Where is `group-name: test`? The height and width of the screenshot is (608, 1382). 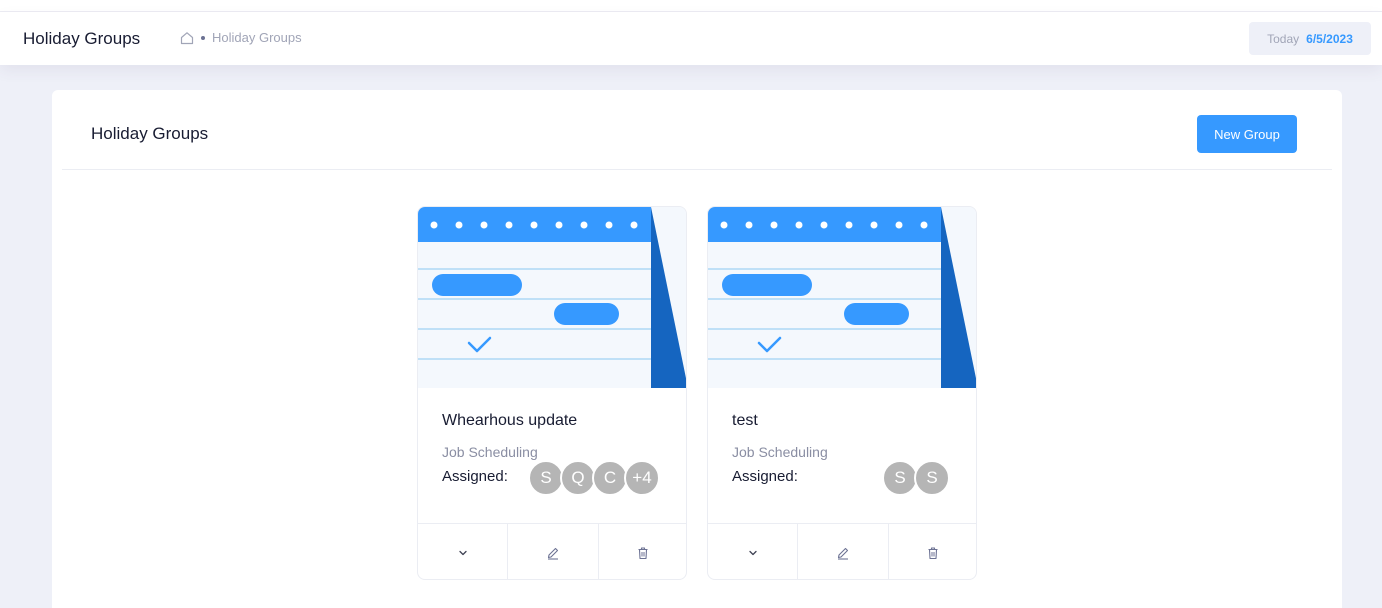 group-name: test is located at coordinates (745, 420).